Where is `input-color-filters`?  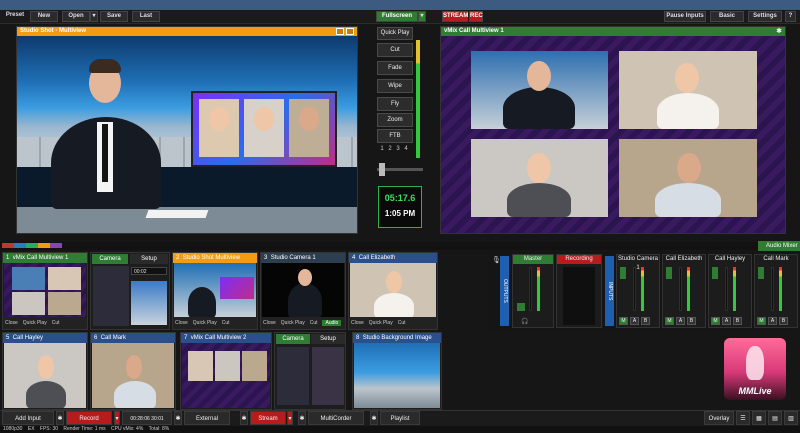 input-color-filters is located at coordinates (32, 245).